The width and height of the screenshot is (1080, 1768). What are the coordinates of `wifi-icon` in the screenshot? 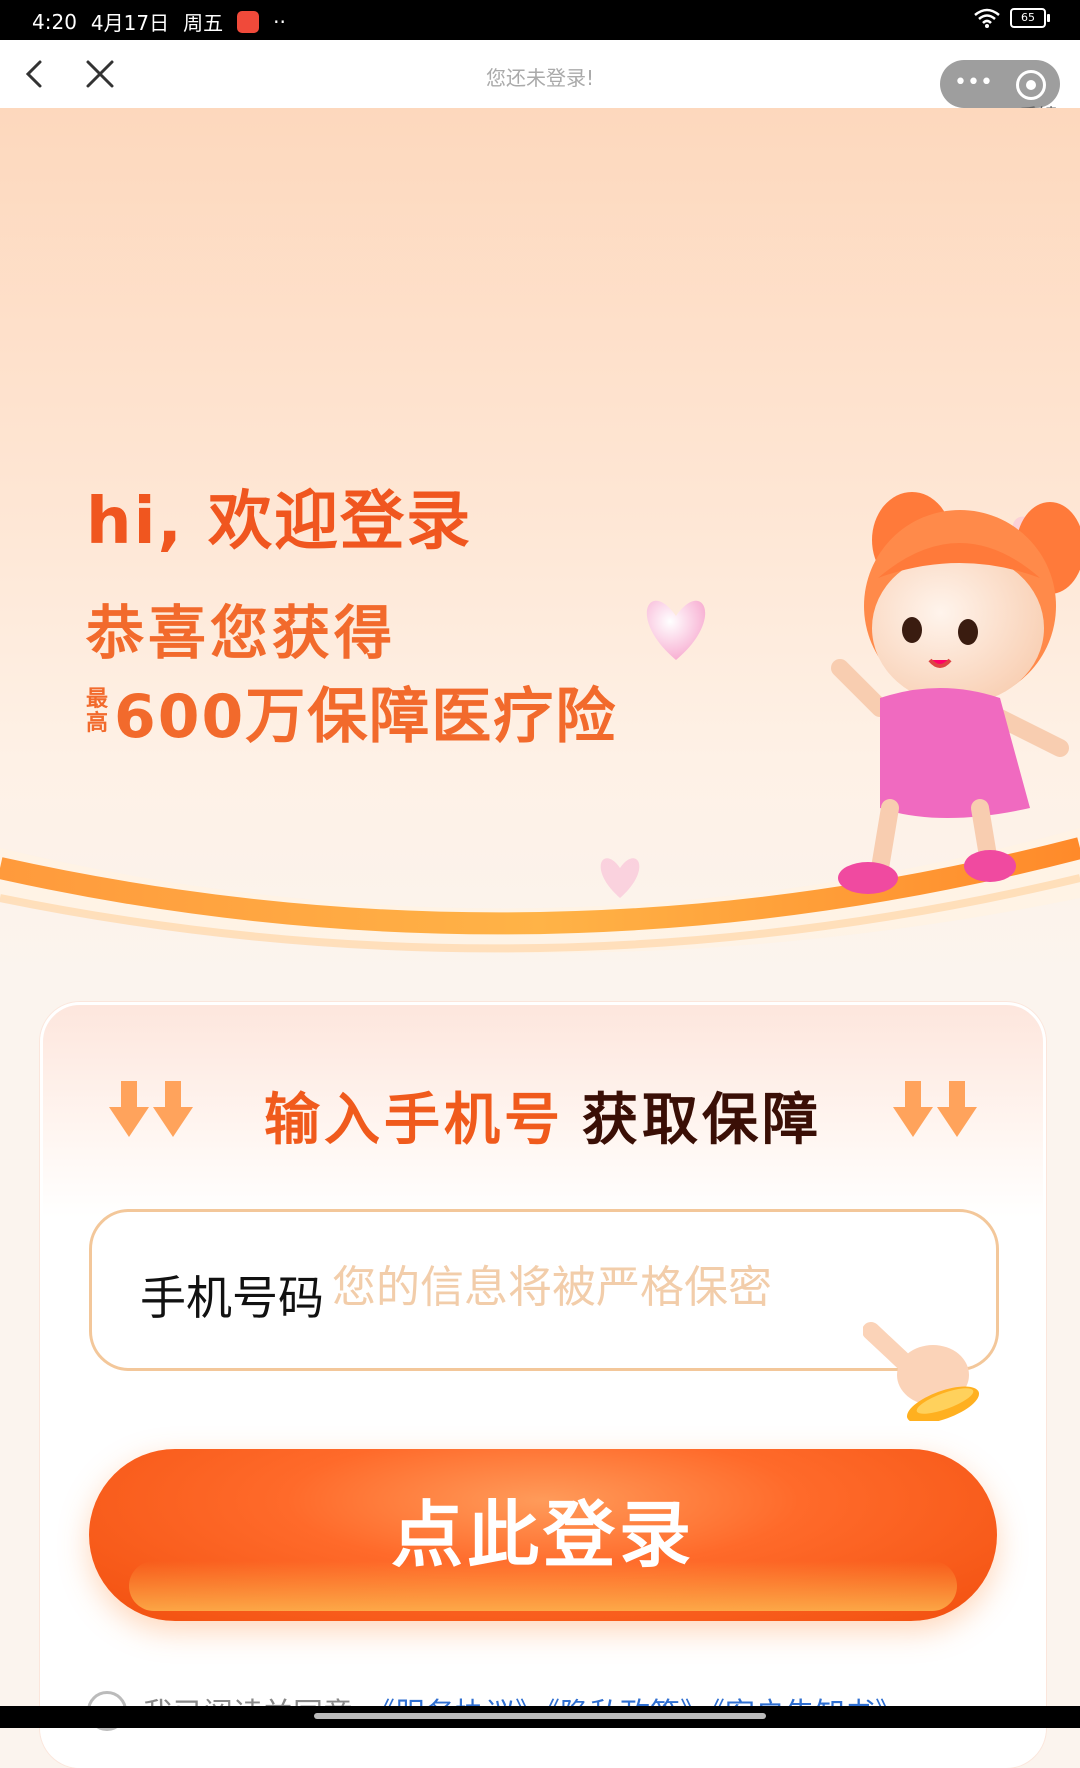 It's located at (987, 18).